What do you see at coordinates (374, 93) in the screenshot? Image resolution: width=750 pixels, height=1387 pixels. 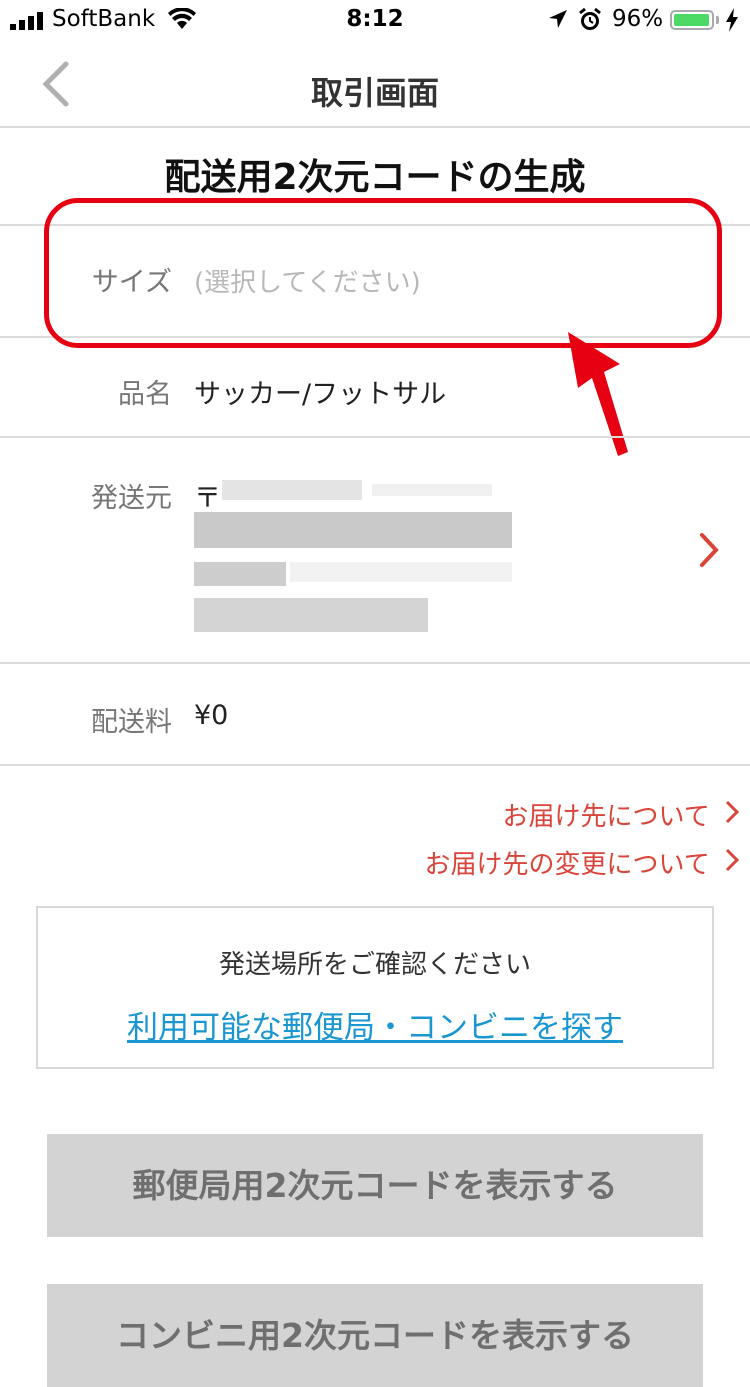 I see `page-title: 取引画面` at bounding box center [374, 93].